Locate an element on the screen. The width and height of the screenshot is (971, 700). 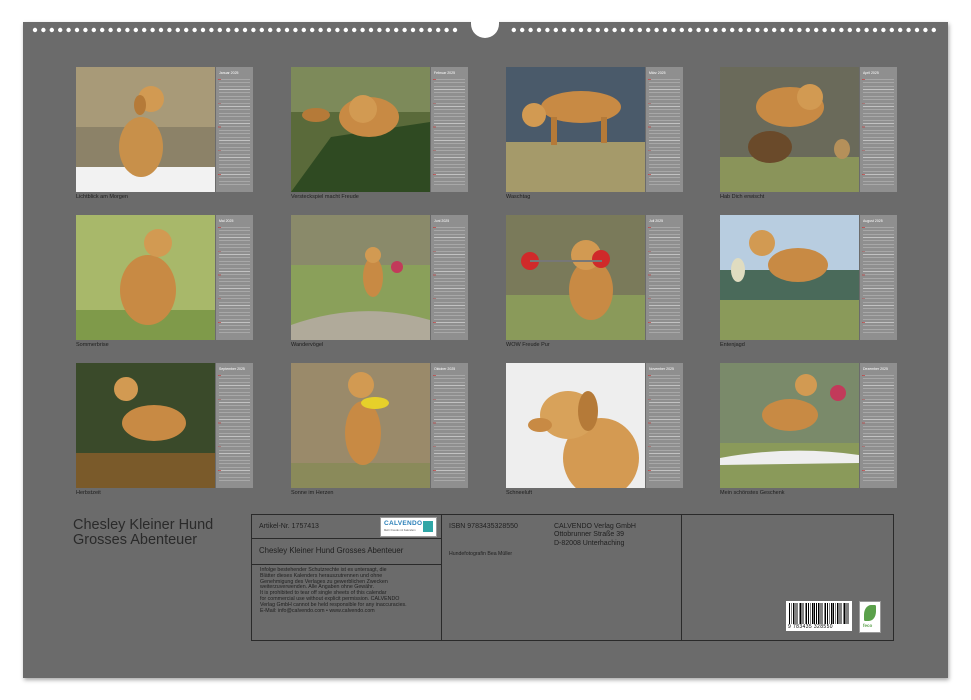
photo-caption: Sonne im Herzen is located at coordinates (312, 493).